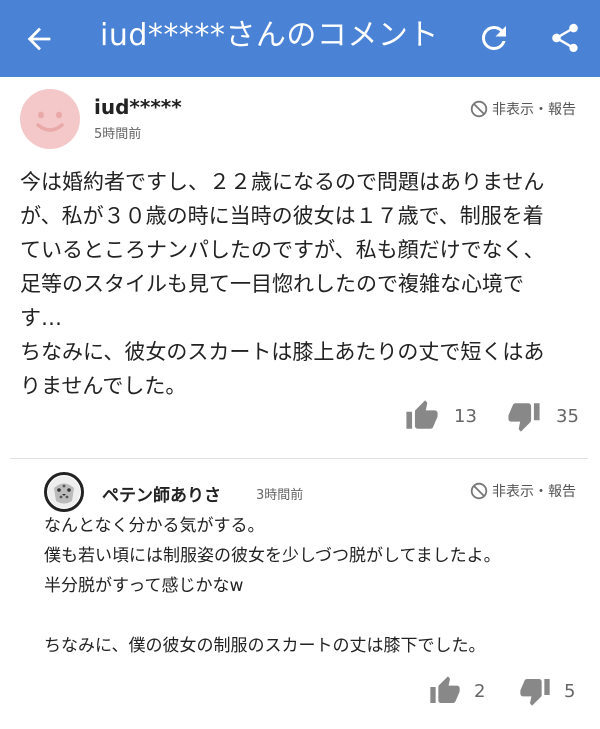 Image resolution: width=600 pixels, height=729 pixels. Describe the element at coordinates (282, 182) in the screenshot. I see `comment-line: 今は婚約者ですし、２２歳になるので問題はありません` at that location.